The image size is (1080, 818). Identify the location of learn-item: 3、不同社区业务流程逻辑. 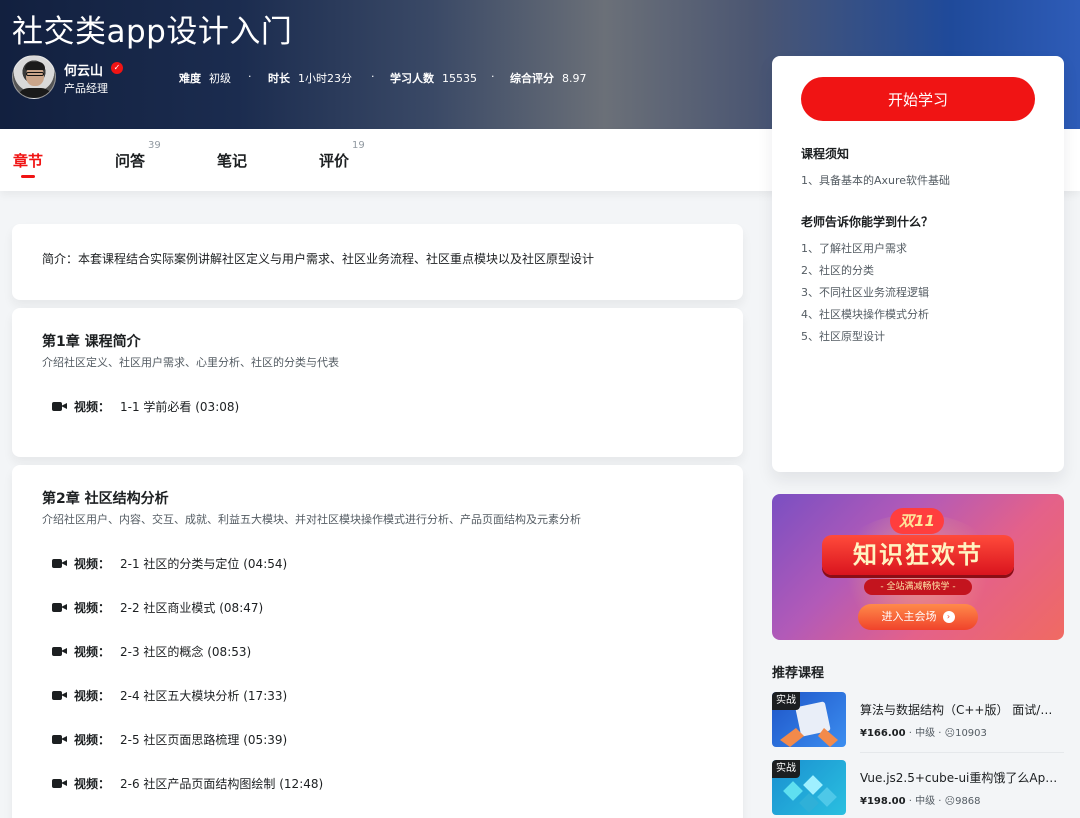
(865, 292).